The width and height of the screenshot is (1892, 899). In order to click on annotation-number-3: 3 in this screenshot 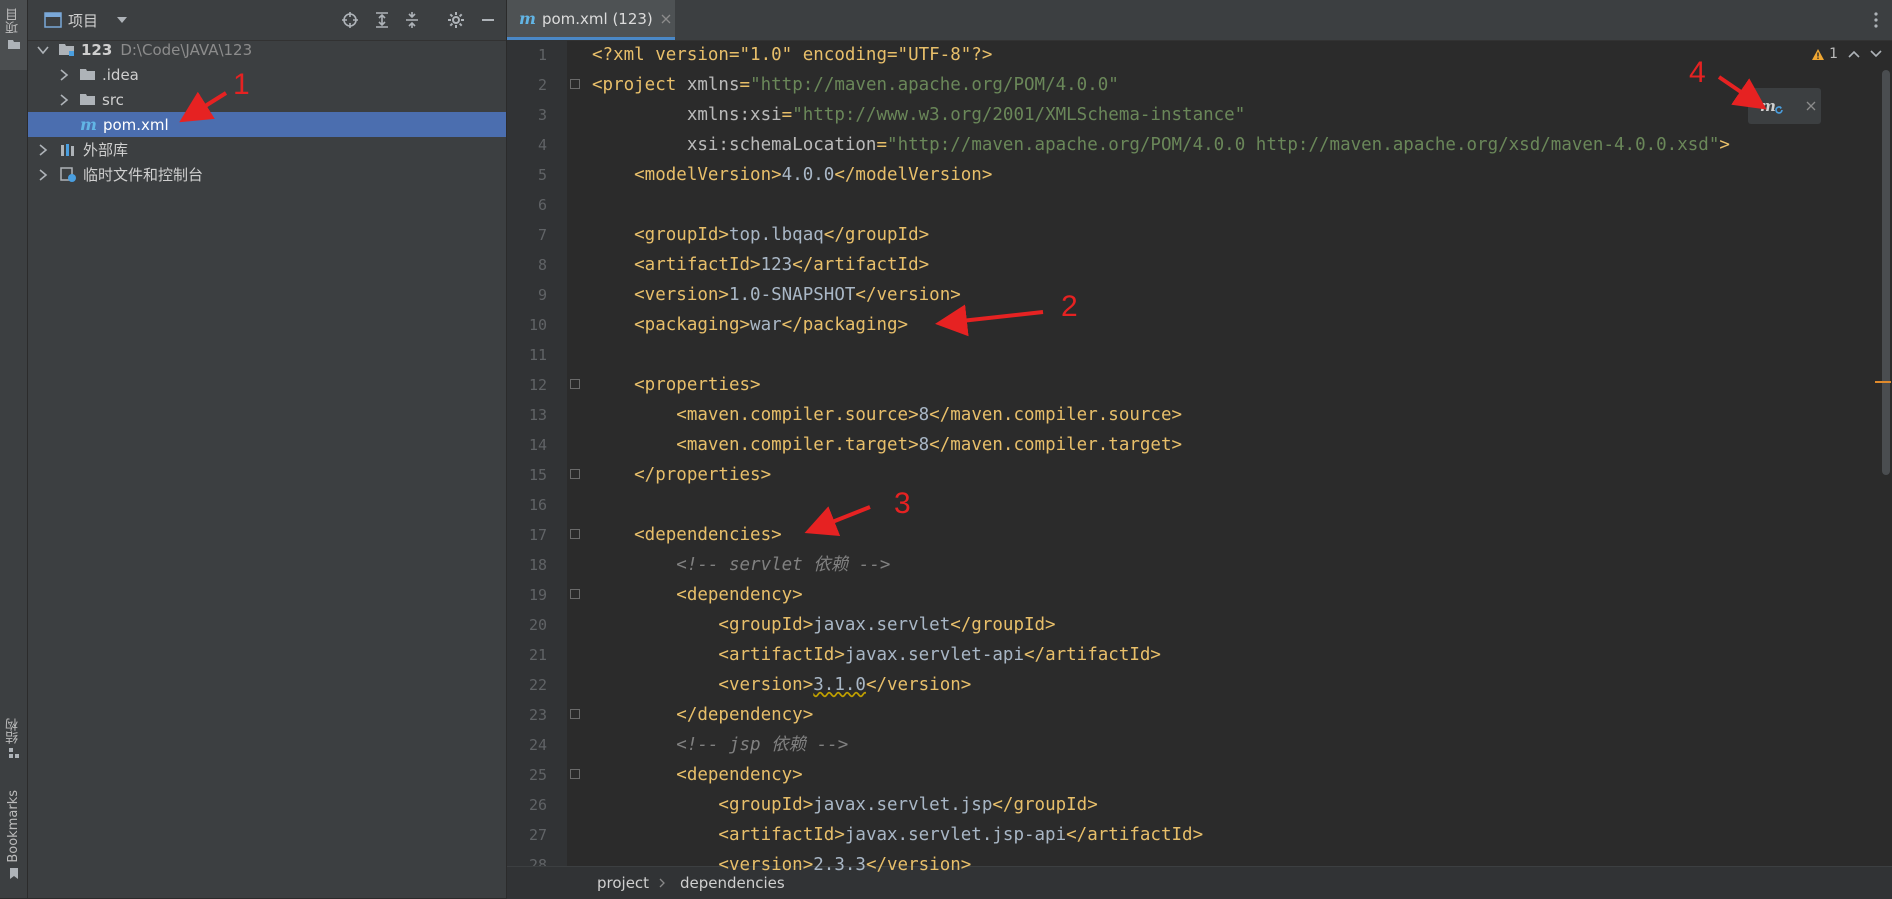, I will do `click(902, 503)`.